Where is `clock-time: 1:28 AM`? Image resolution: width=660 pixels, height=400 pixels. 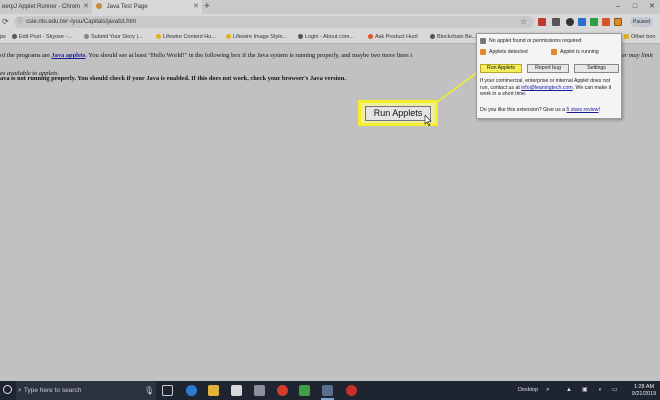
clock-time: 1:28 AM is located at coordinates (644, 387).